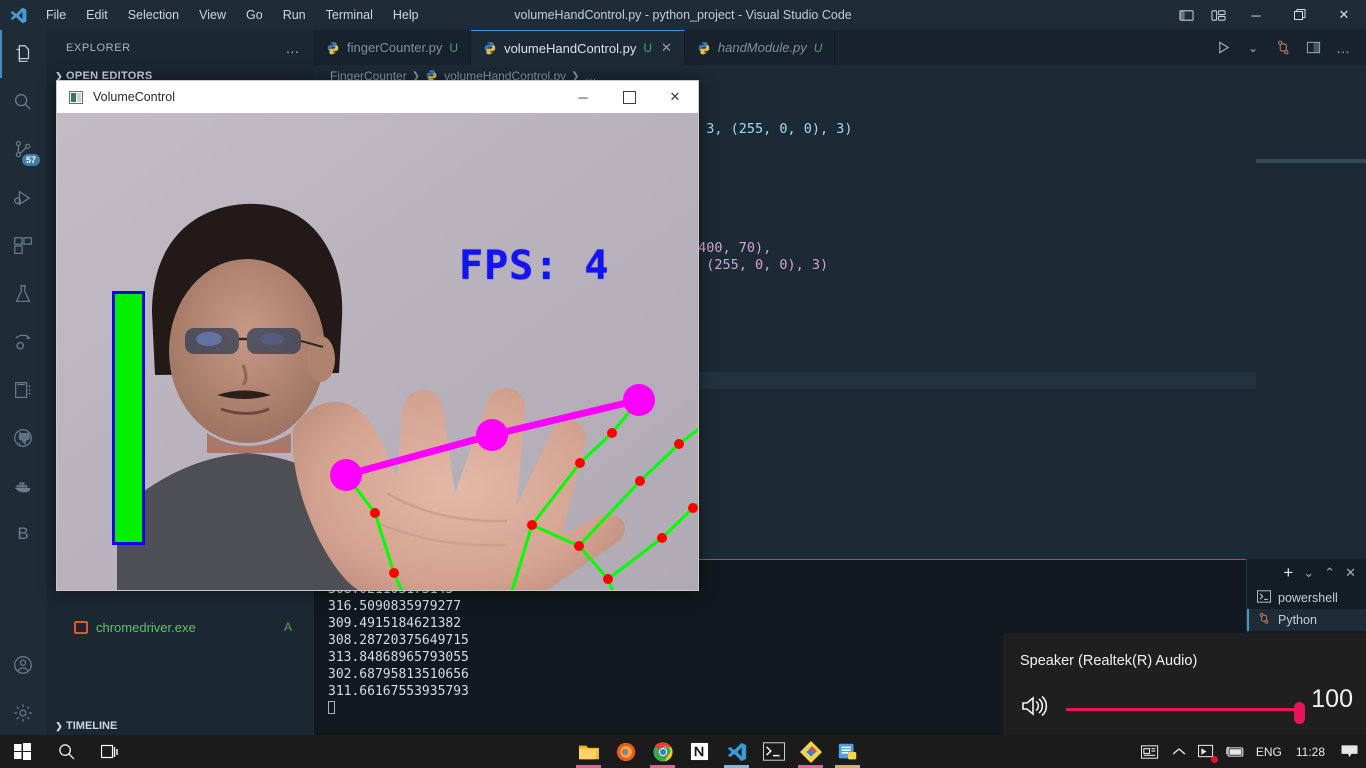 The height and width of the screenshot is (768, 1366). I want to click on sidebar-item-live-share, so click(23, 342).